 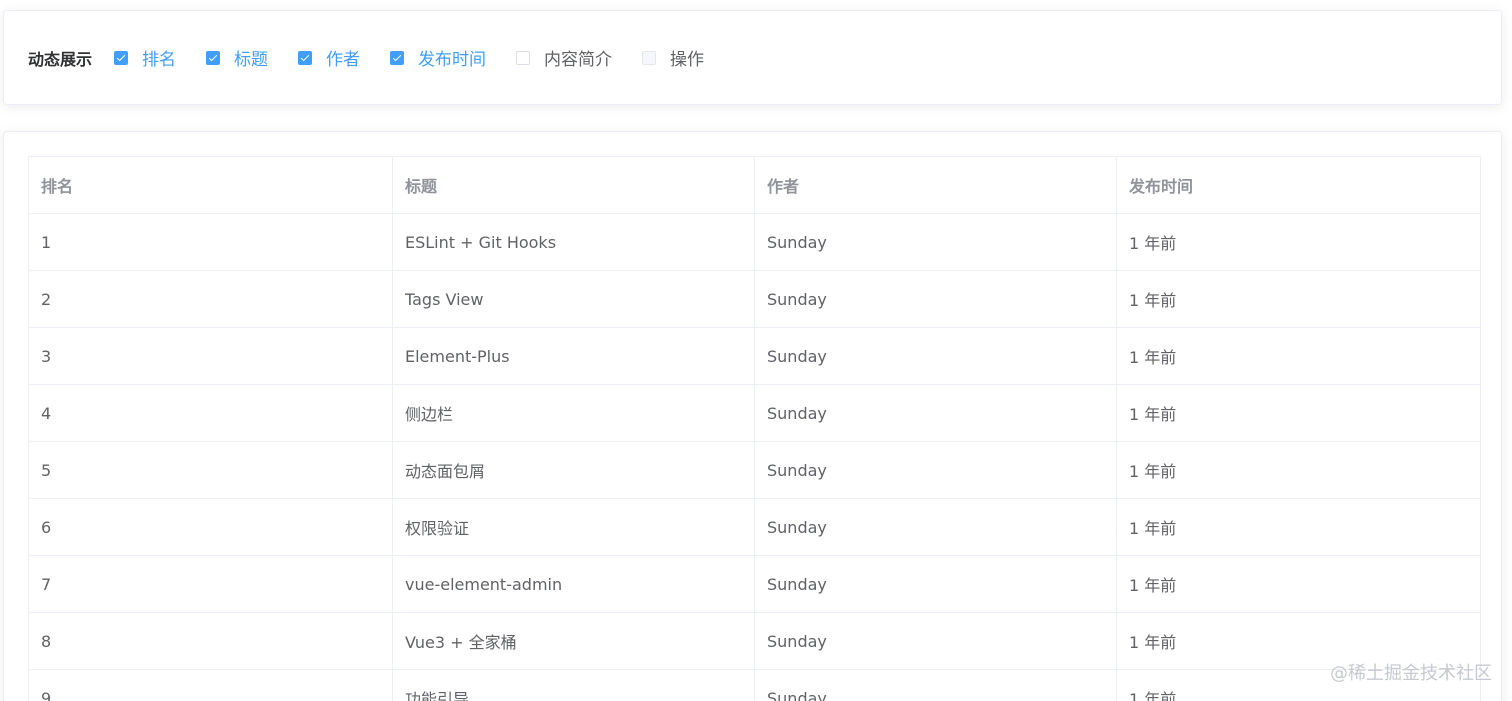 What do you see at coordinates (452, 60) in the screenshot?
I see `checkbox-label: 发布时间` at bounding box center [452, 60].